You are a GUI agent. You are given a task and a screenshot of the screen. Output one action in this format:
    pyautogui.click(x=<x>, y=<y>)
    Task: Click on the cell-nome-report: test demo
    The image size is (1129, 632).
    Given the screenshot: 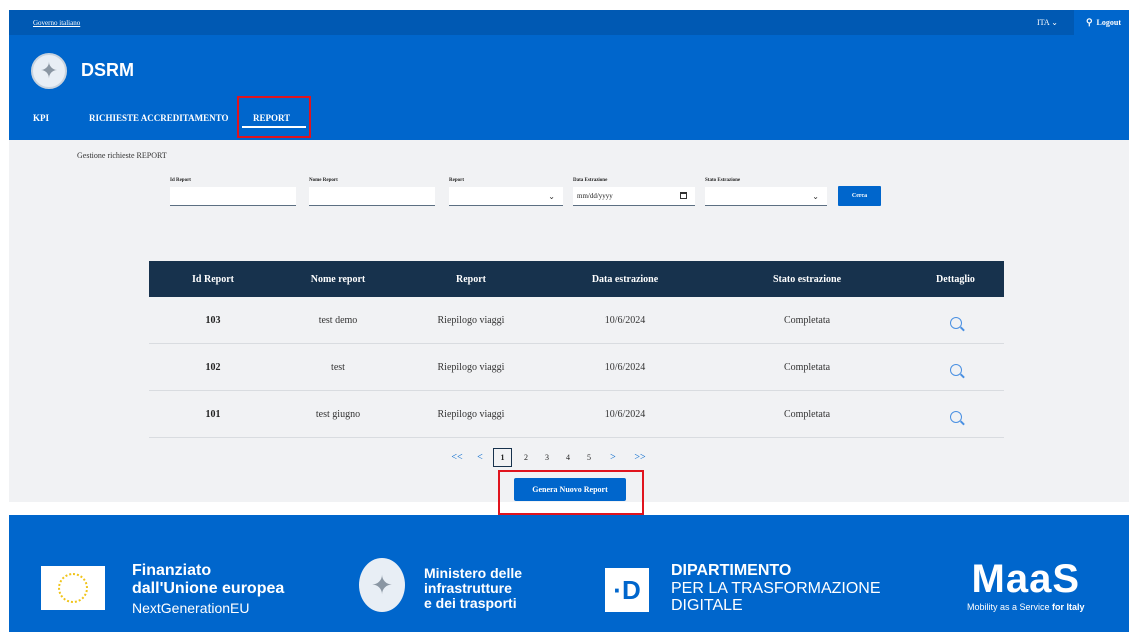 What is the action you would take?
    pyautogui.click(x=338, y=320)
    